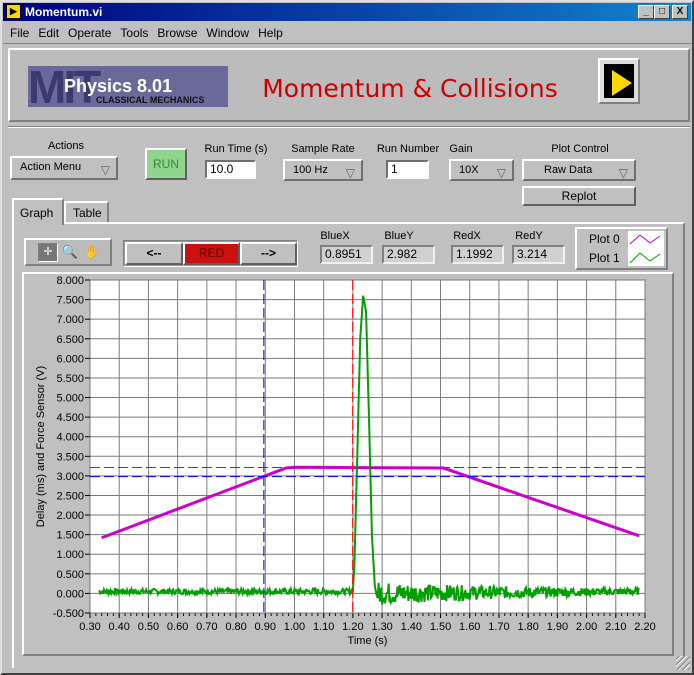 The height and width of the screenshot is (675, 694). What do you see at coordinates (70, 418) in the screenshot?
I see `y-tick-label: 4.500` at bounding box center [70, 418].